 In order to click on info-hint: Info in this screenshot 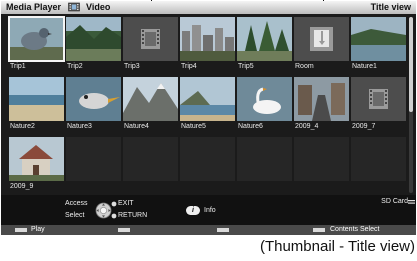, I will do `click(210, 210)`.